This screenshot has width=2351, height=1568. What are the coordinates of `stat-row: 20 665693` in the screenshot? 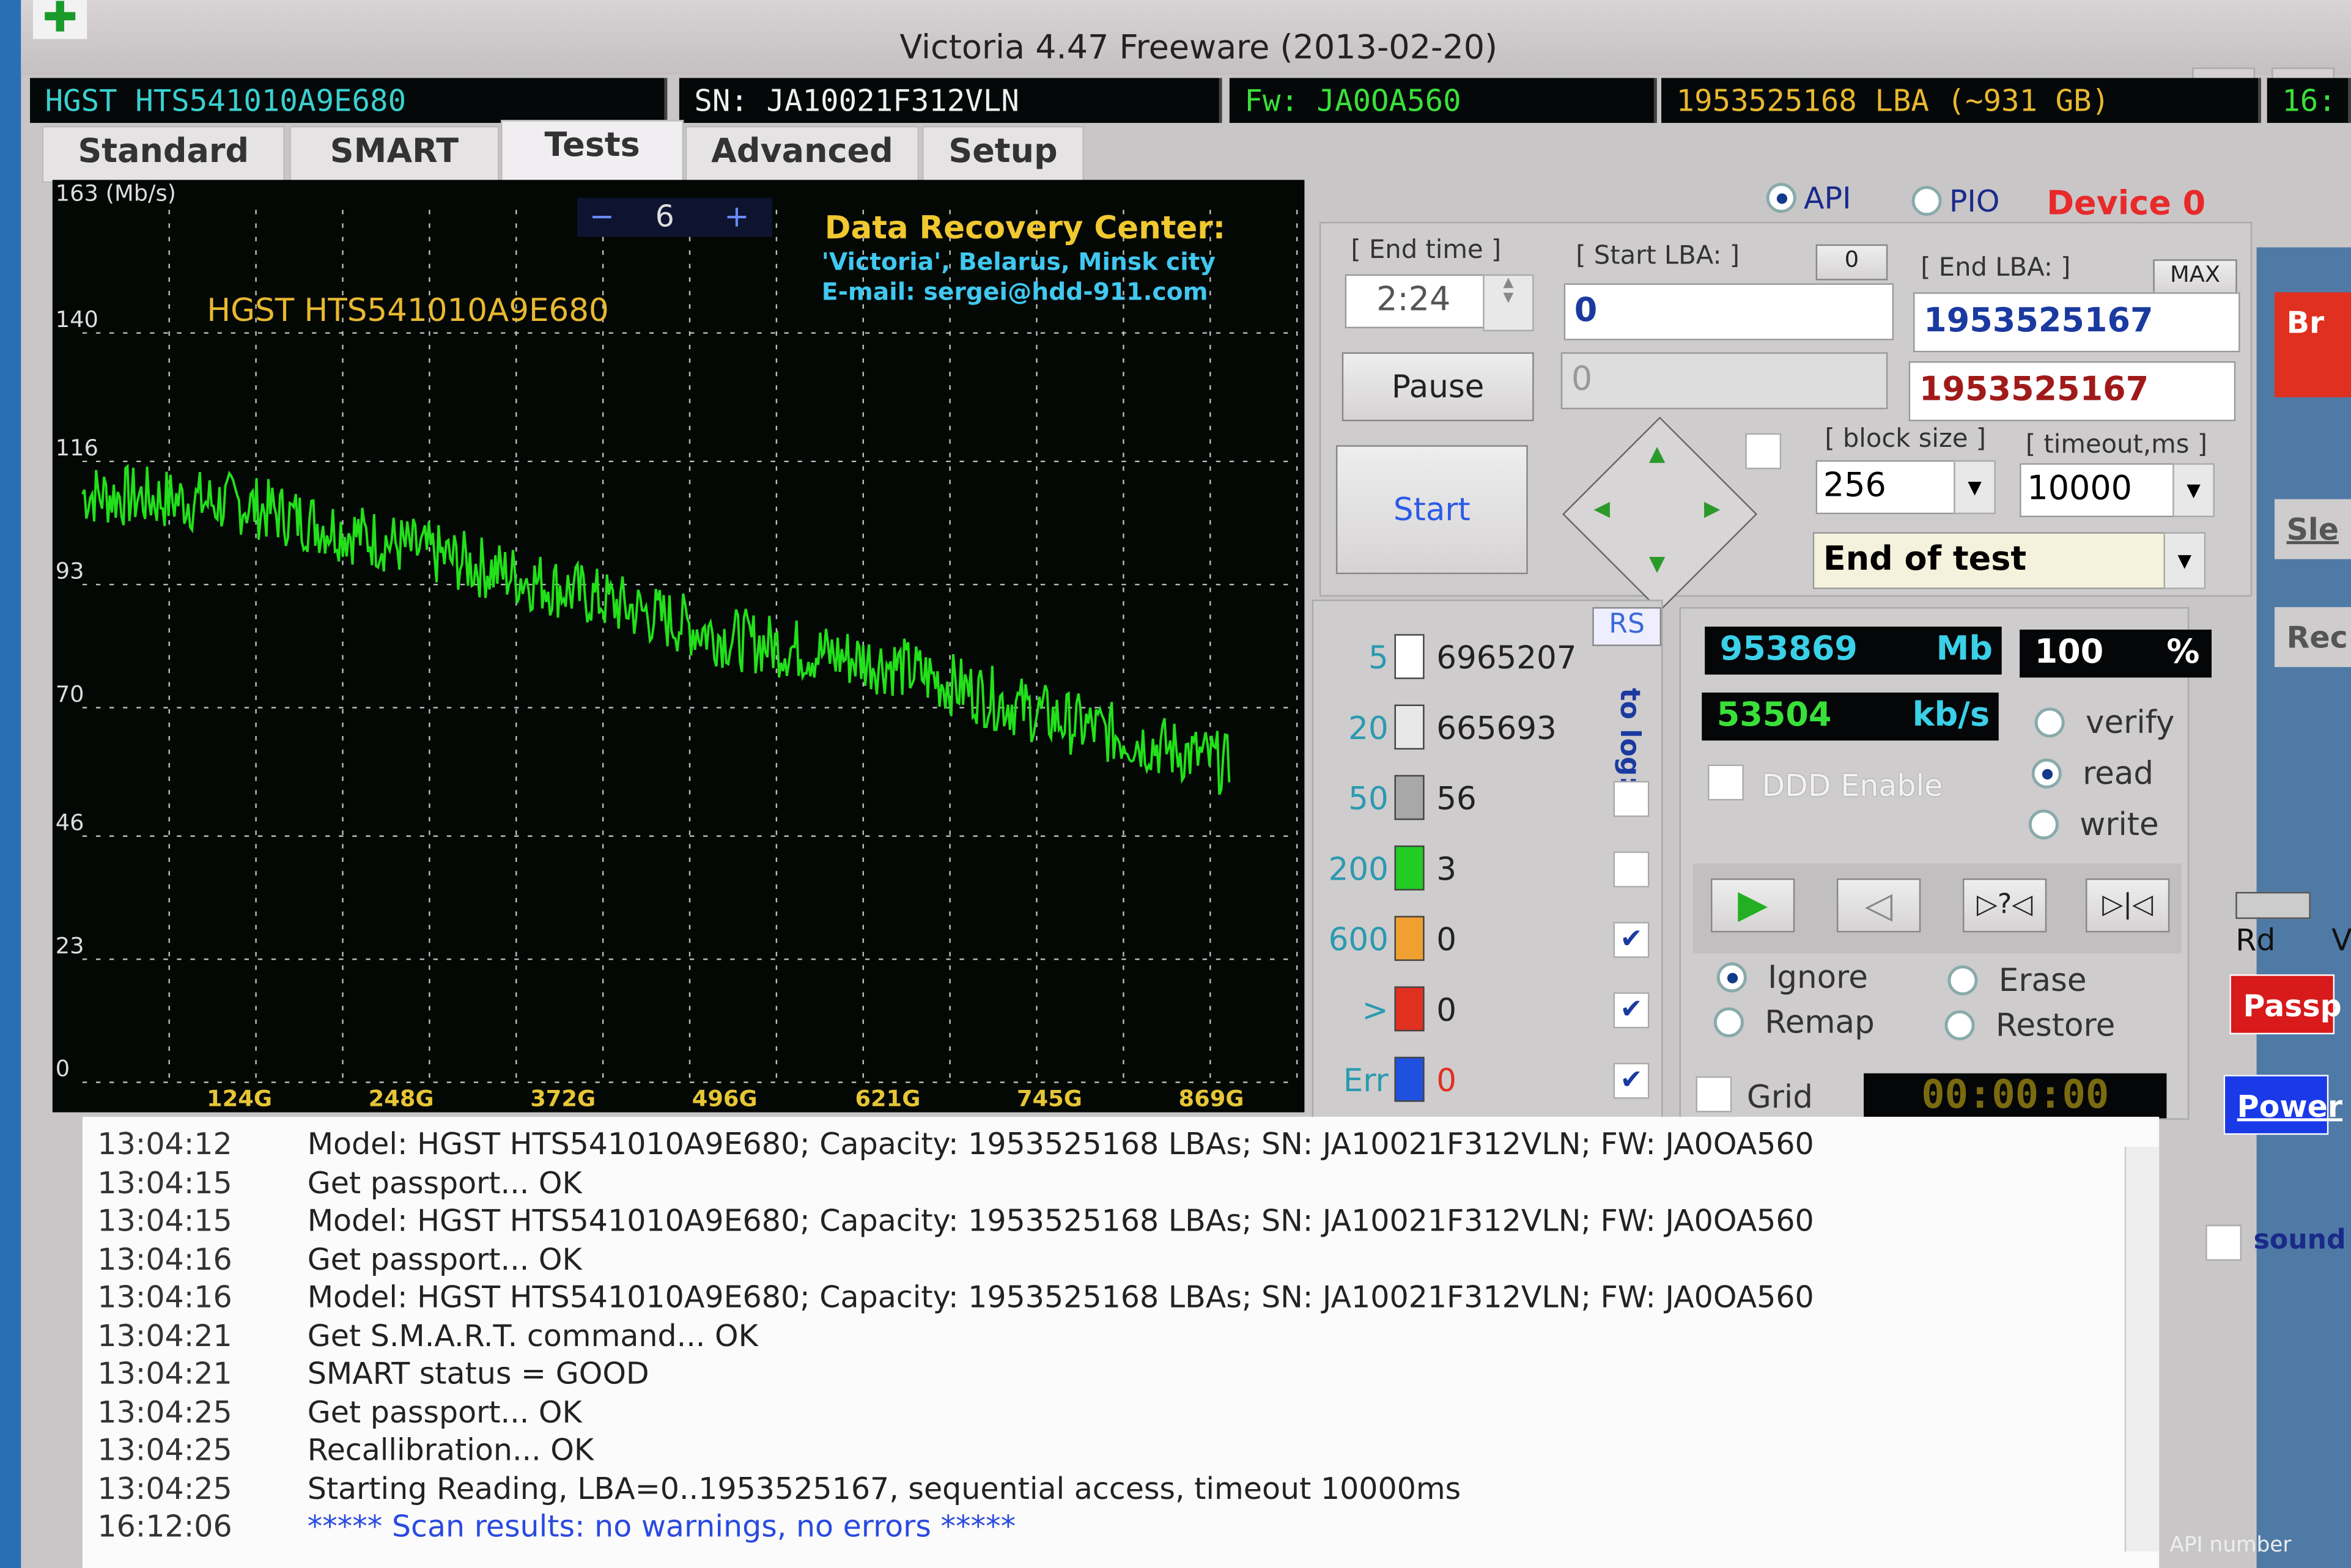 It's located at (1485, 731).